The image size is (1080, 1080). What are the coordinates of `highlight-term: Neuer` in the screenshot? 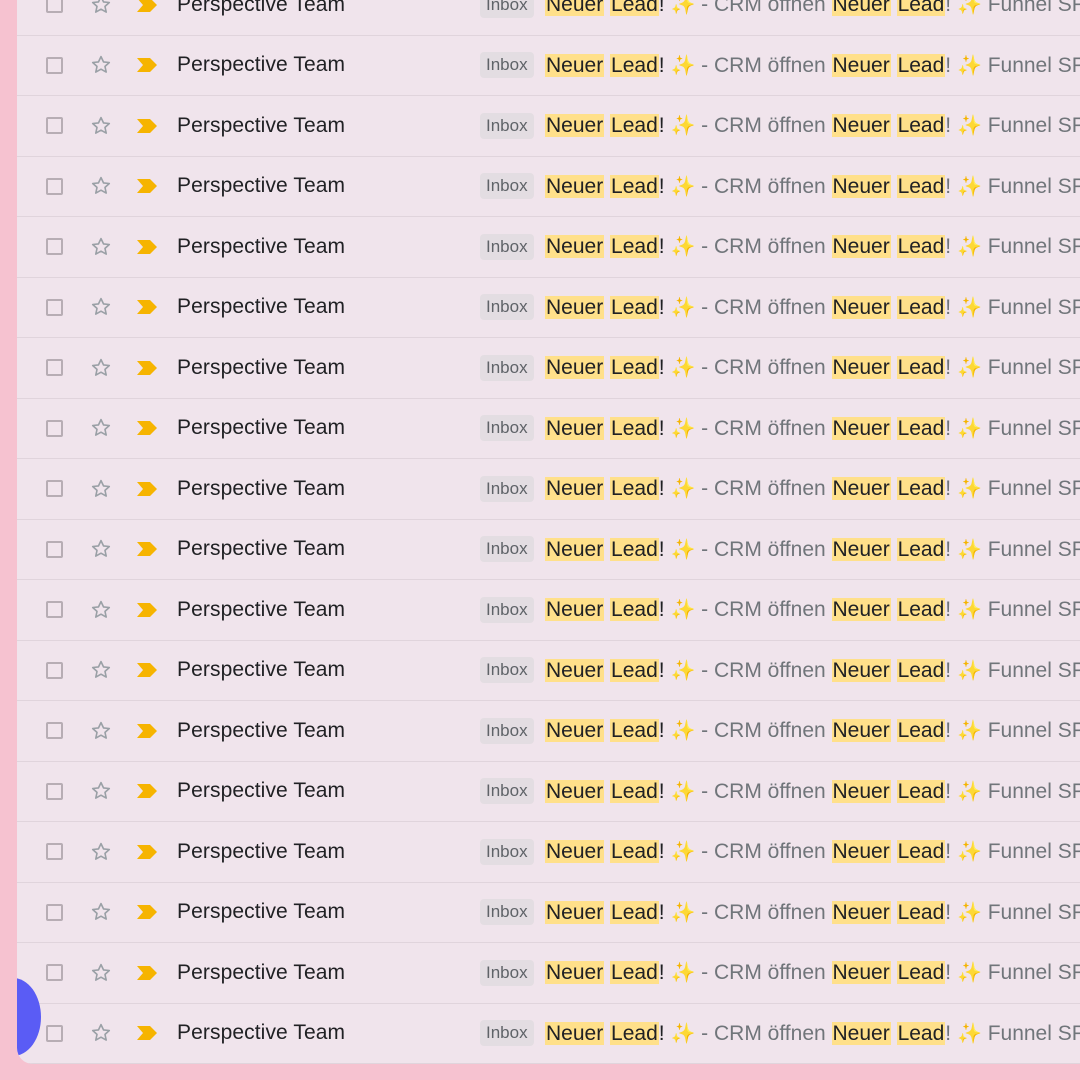 It's located at (575, 670).